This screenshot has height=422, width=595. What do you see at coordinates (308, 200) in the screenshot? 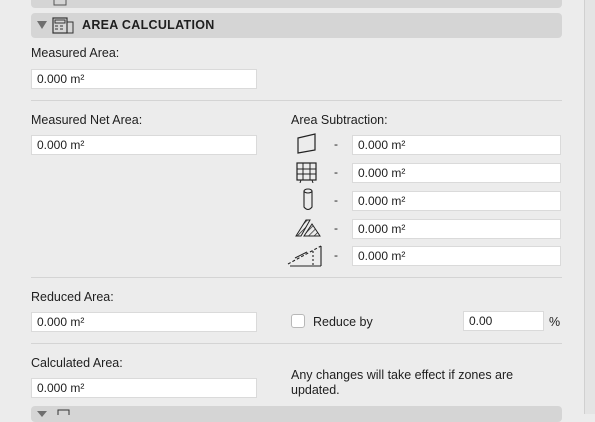
I see `column-icon` at bounding box center [308, 200].